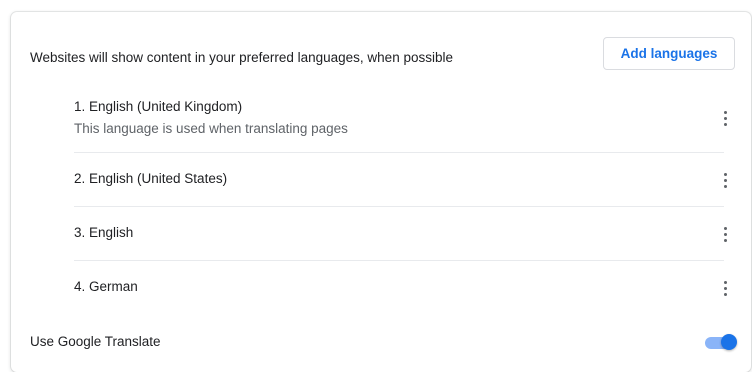 Image resolution: width=752 pixels, height=372 pixels. What do you see at coordinates (400, 234) in the screenshot?
I see `language-item-english: 3. English` at bounding box center [400, 234].